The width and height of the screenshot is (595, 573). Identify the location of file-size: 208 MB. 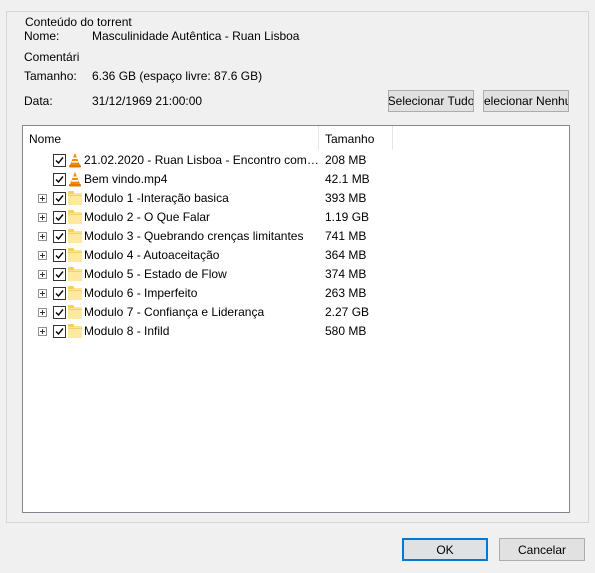
(346, 160).